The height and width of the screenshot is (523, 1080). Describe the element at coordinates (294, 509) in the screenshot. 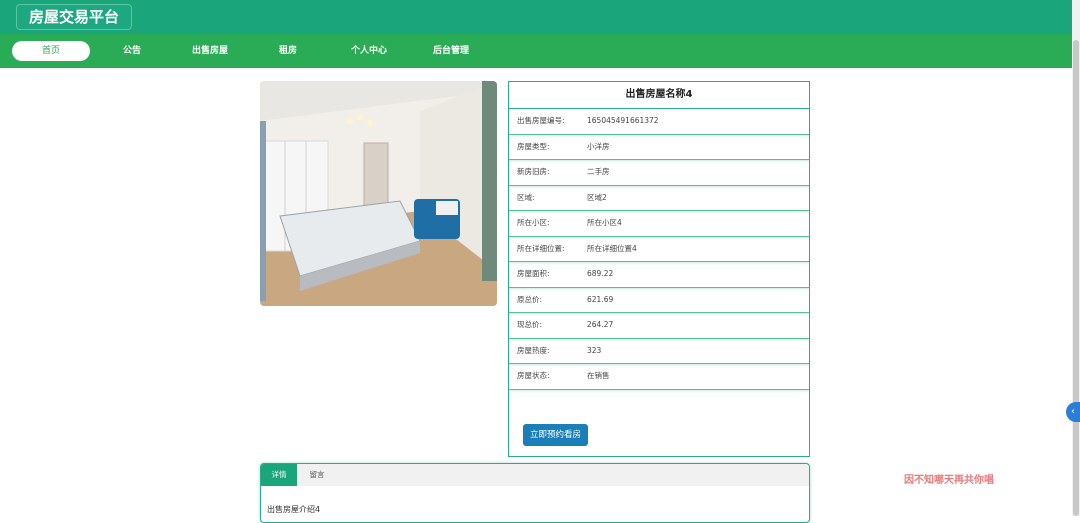

I see `tab-content-text: 出售房屋介绍4` at that location.